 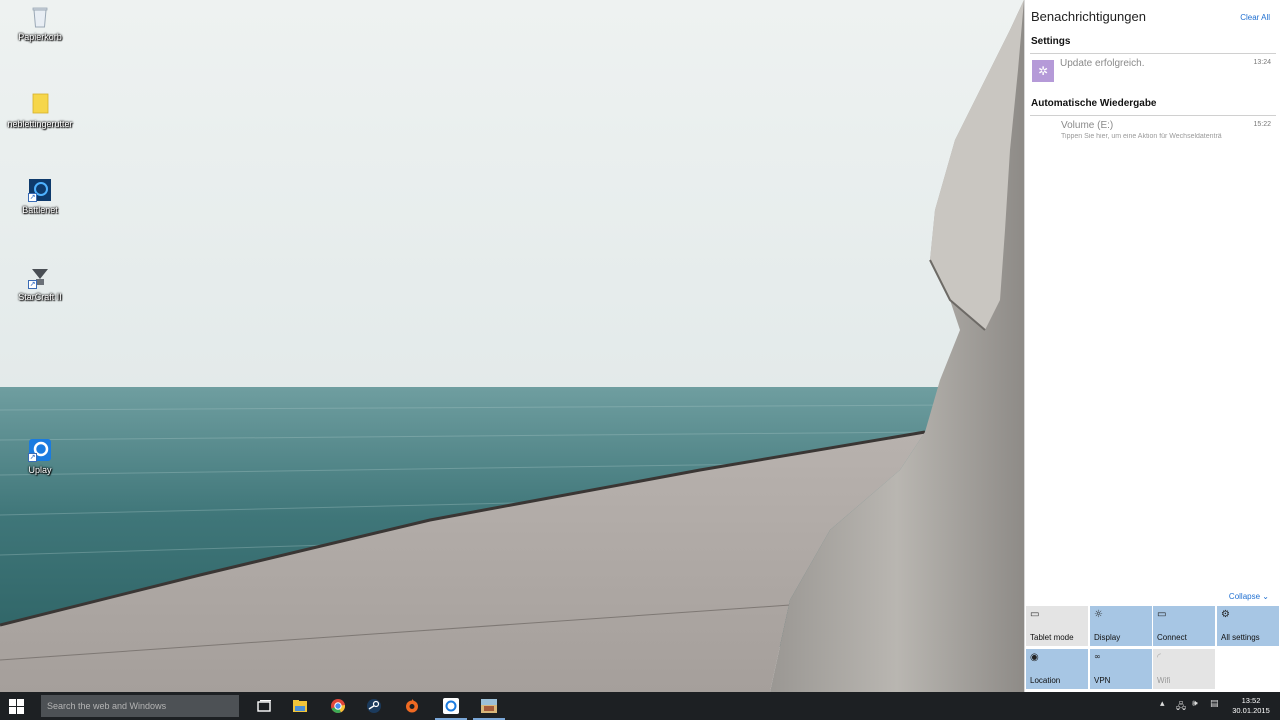 I want to click on tablet-mode-icon: ▭, so click(x=1035, y=614).